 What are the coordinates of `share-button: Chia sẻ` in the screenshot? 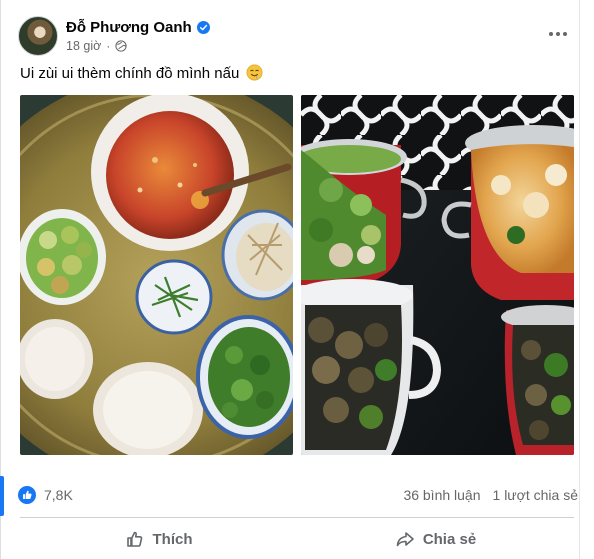 It's located at (435, 539).